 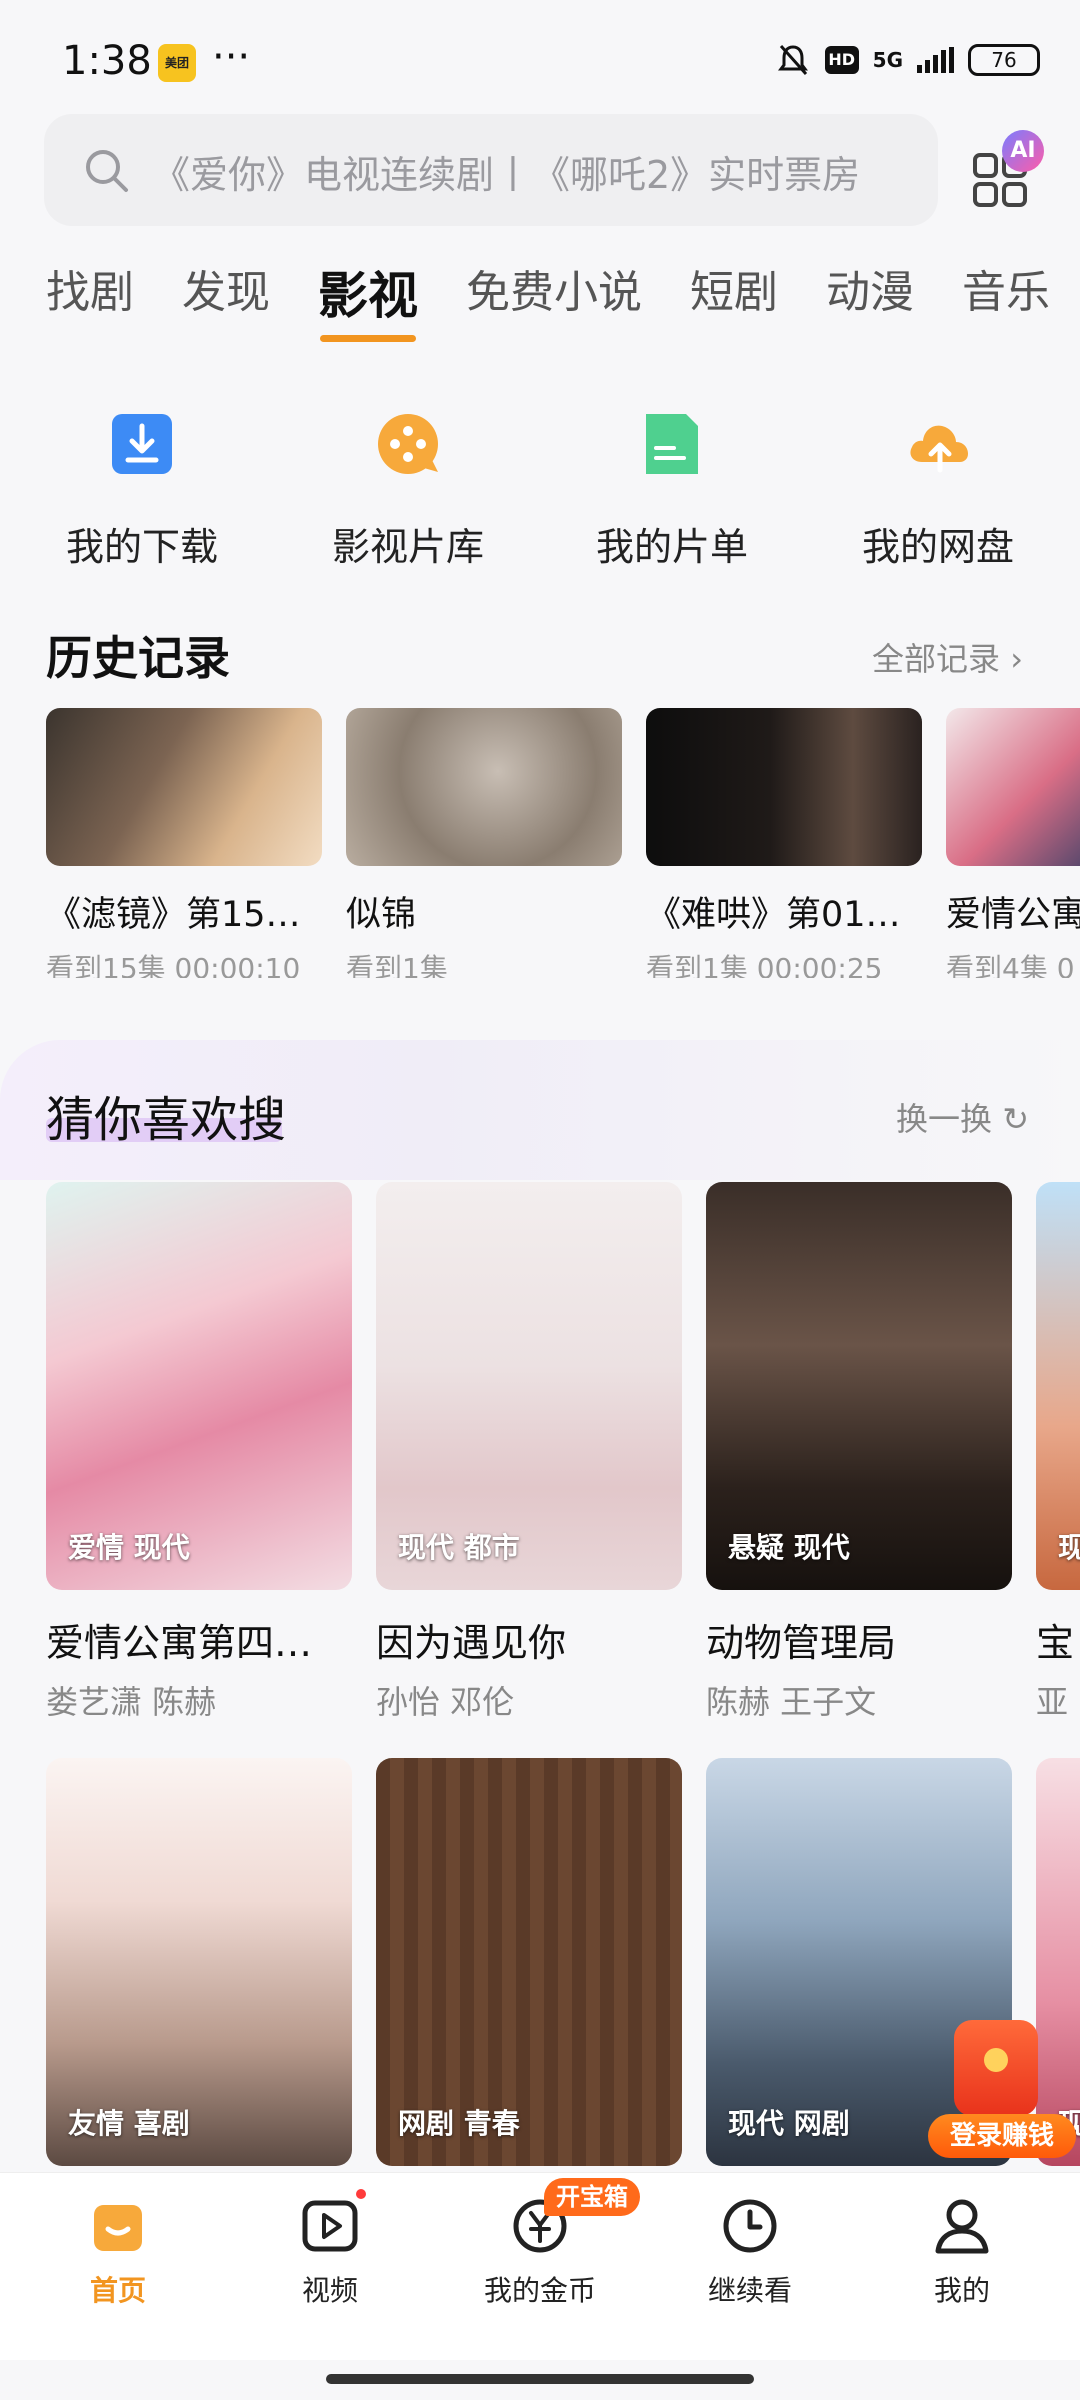 What do you see at coordinates (199, 1386) in the screenshot?
I see `poster-image: 爱情 现代` at bounding box center [199, 1386].